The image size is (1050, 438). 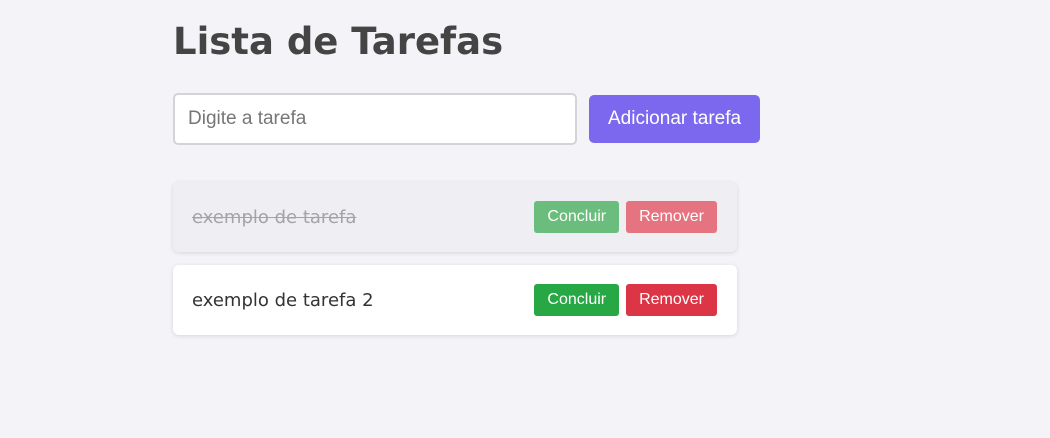 What do you see at coordinates (675, 119) in the screenshot?
I see `add-task-button: Adicionar tarefa` at bounding box center [675, 119].